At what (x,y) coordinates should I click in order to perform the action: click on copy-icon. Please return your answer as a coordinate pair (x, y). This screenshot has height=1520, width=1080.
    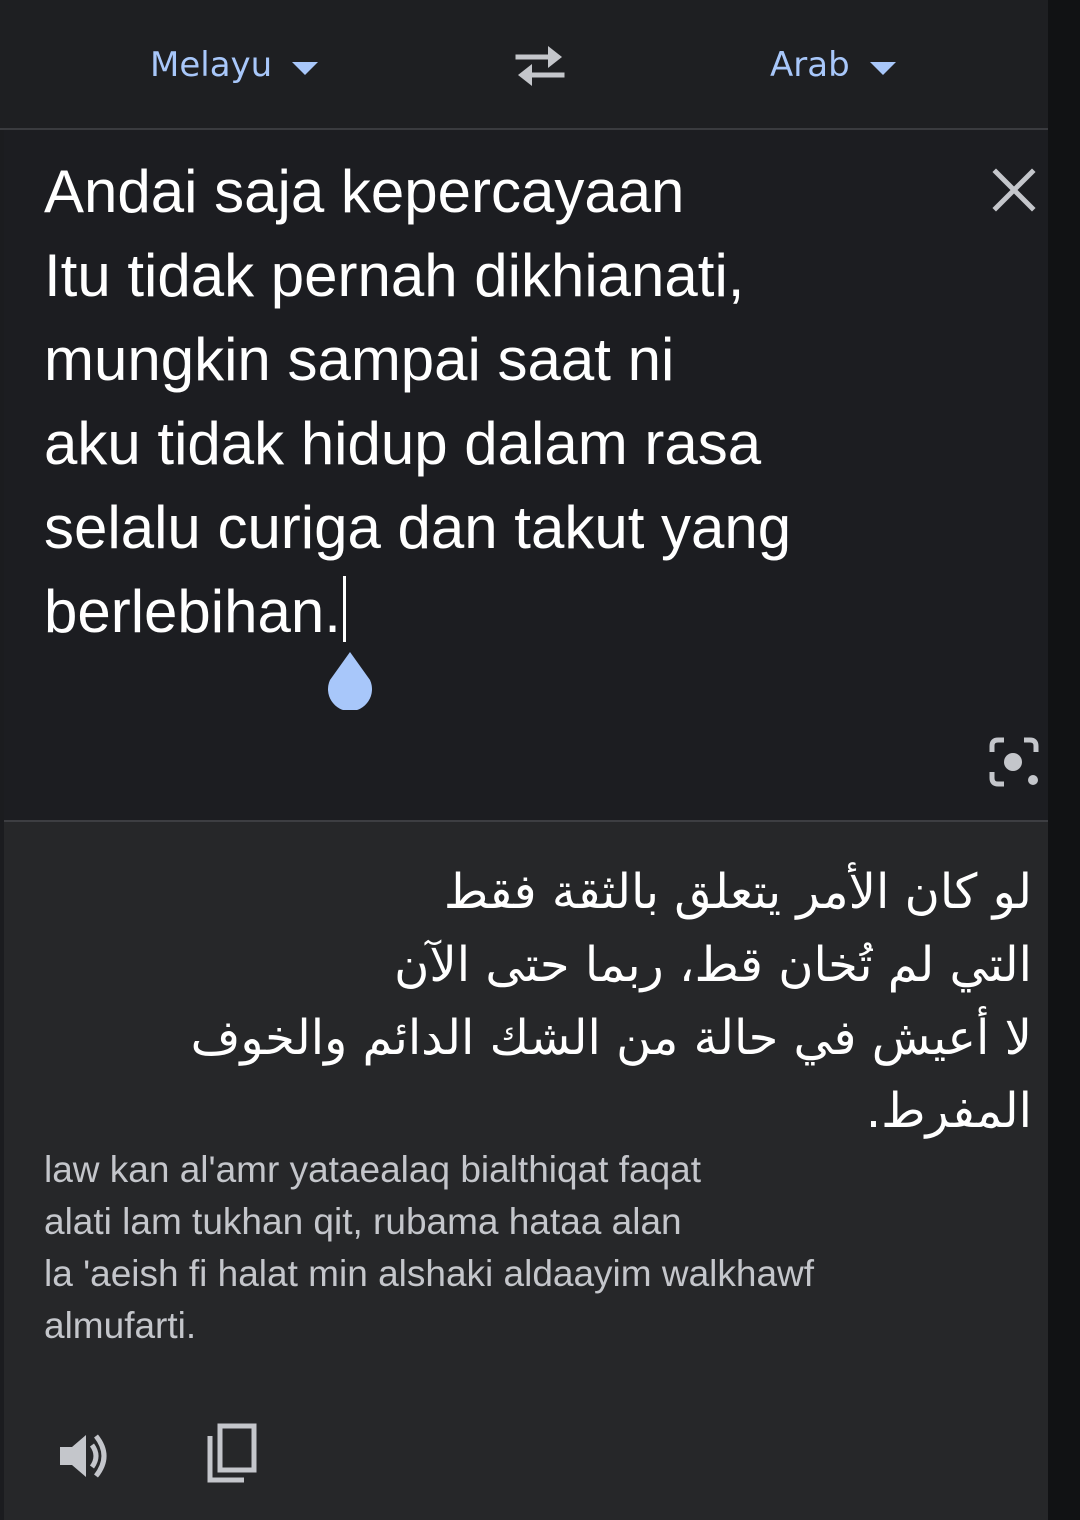
    Looking at the image, I should click on (232, 1453).